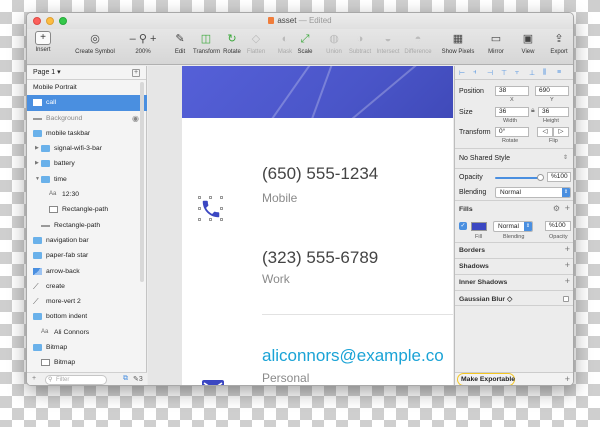 Image resolution: width=600 pixels, height=427 pixels. I want to click on make-exportable-button: Make Exportable, so click(488, 379).